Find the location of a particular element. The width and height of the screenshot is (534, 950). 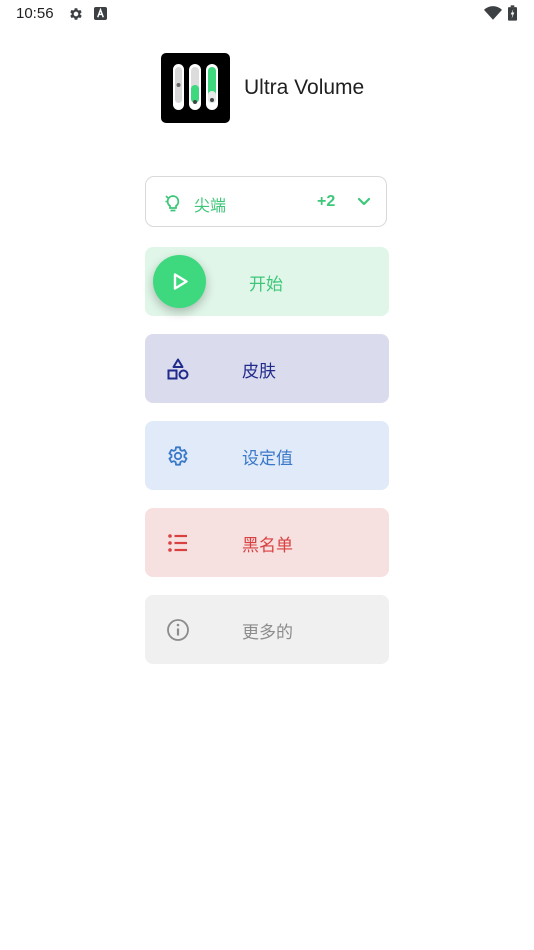

blacklist-button: 黑名单 is located at coordinates (267, 542).